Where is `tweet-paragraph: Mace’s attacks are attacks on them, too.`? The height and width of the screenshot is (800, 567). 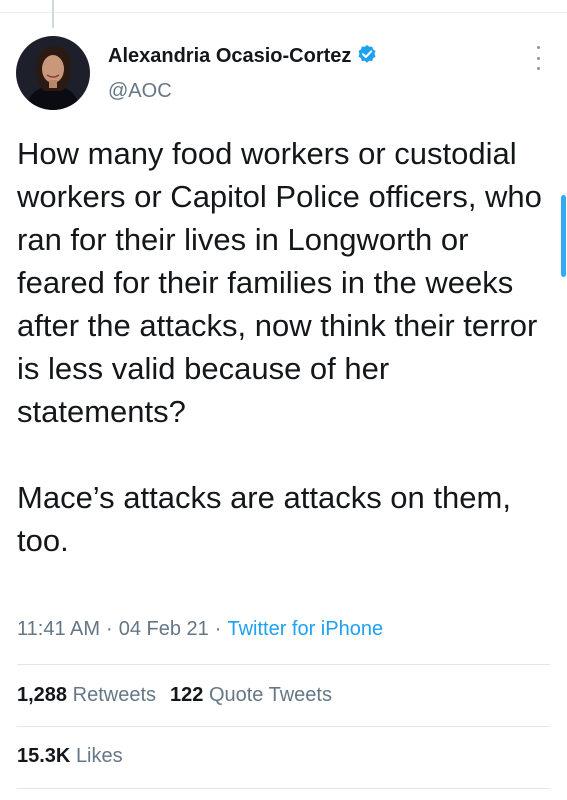
tweet-paragraph: Mace’s attacks are attacks on them, too. is located at coordinates (264, 519).